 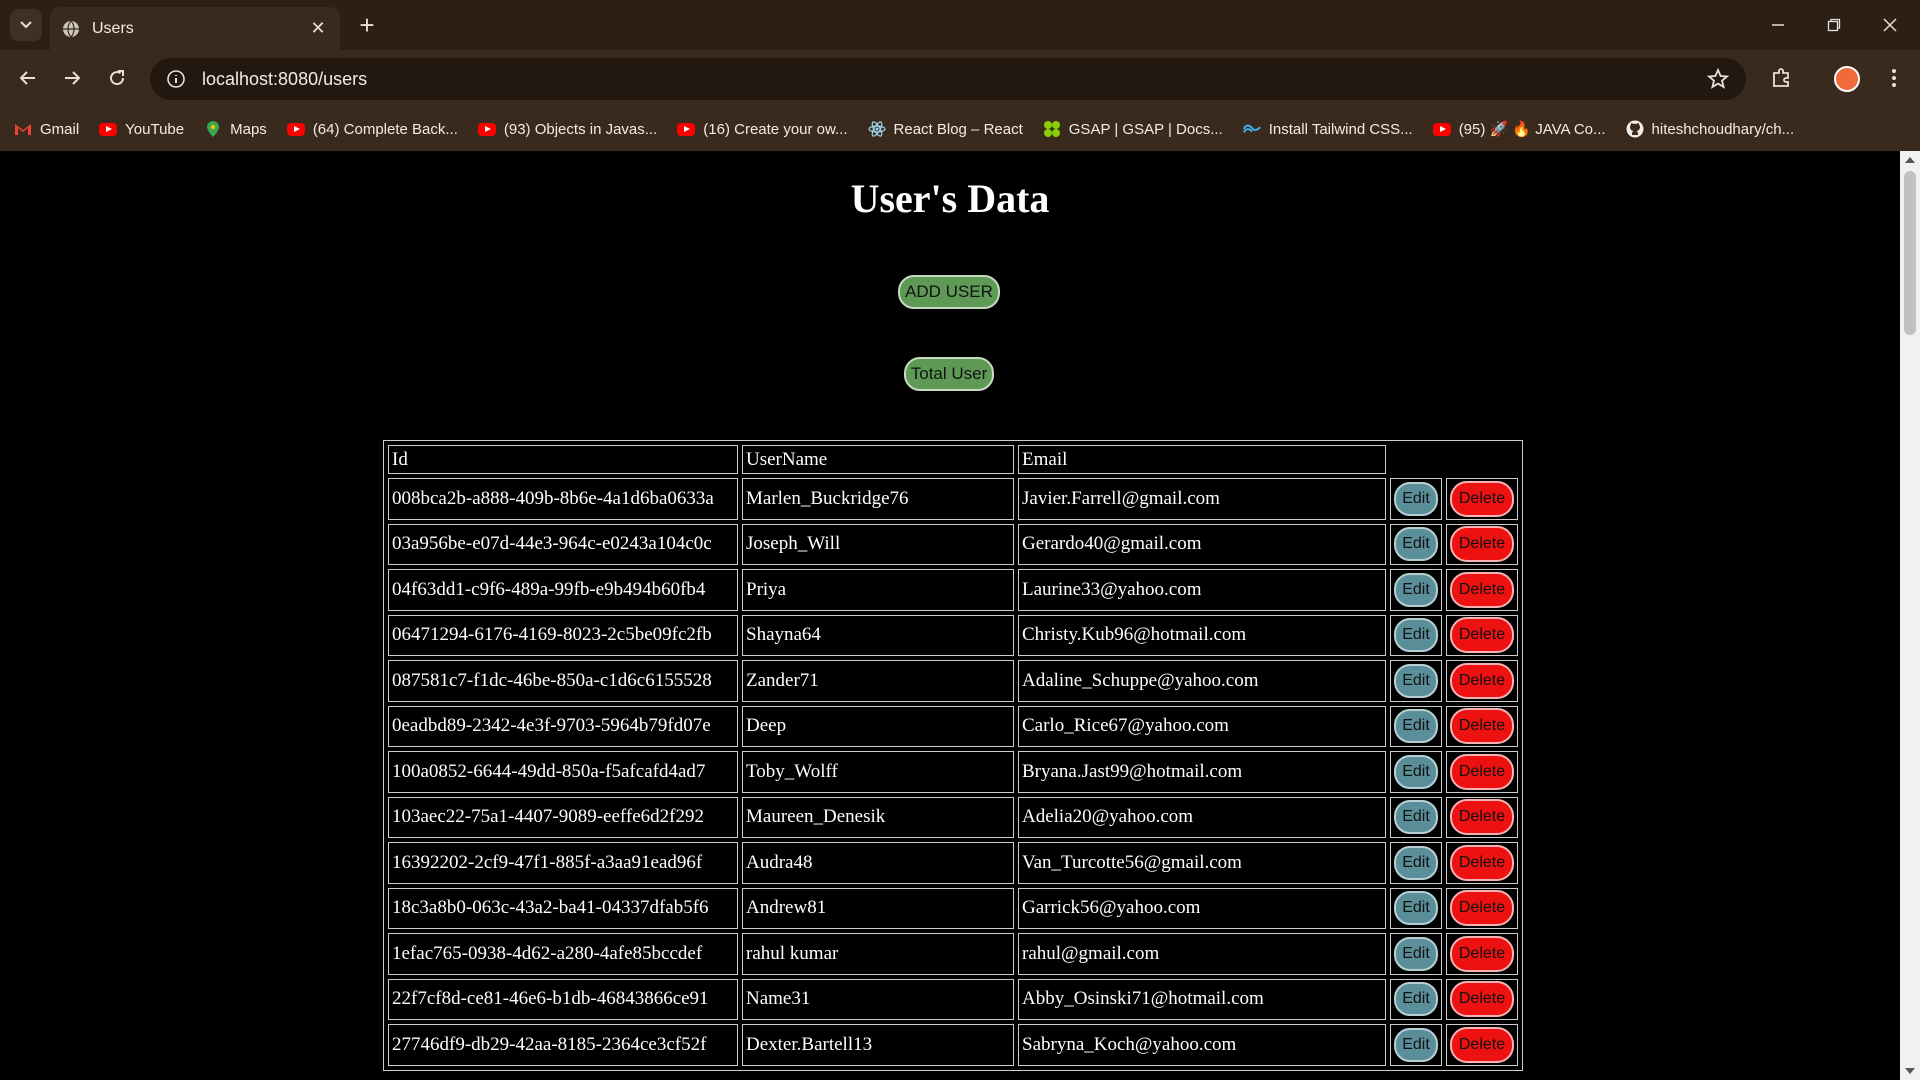 I want to click on minimize-icon, so click(x=1778, y=25).